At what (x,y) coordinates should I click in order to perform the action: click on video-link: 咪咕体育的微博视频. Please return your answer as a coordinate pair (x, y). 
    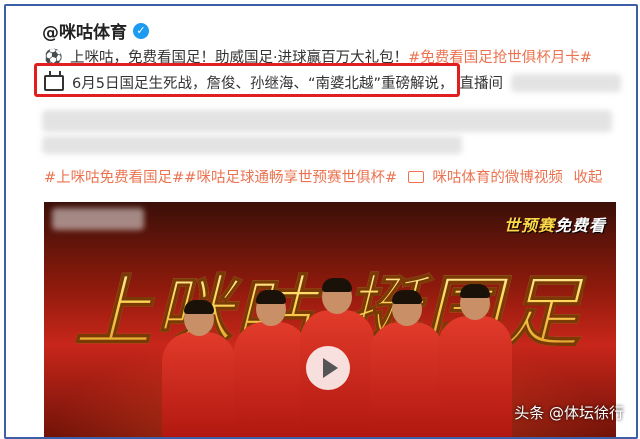
    Looking at the image, I should click on (497, 178).